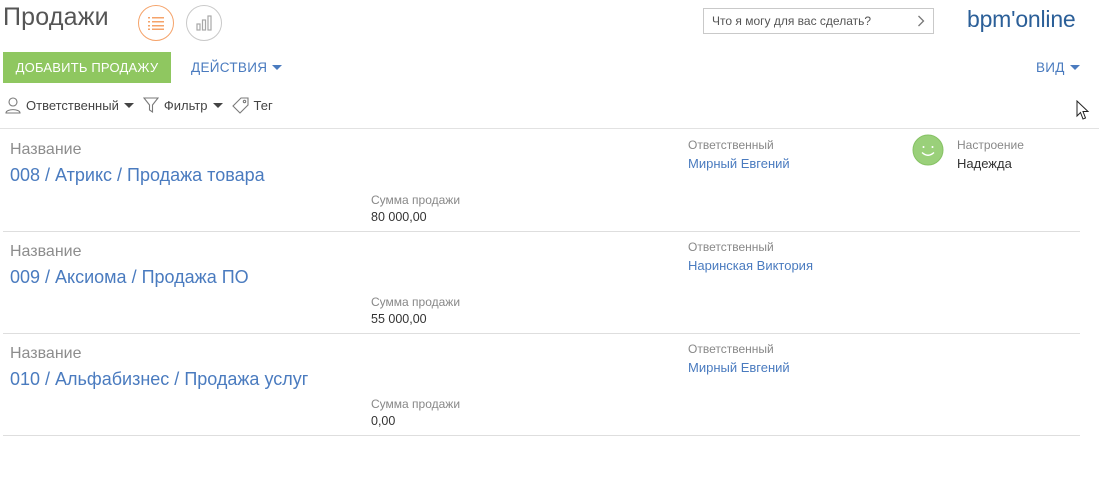  I want to click on user-icon, so click(13, 105).